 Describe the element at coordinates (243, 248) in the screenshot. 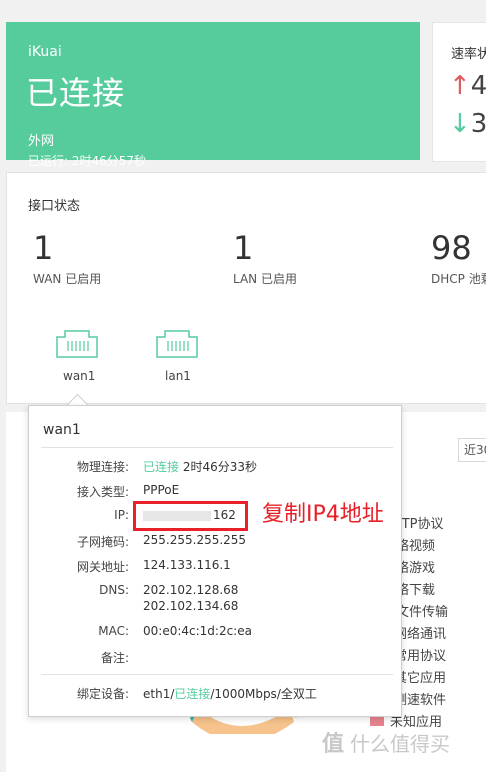

I see `lan-count: 1` at that location.